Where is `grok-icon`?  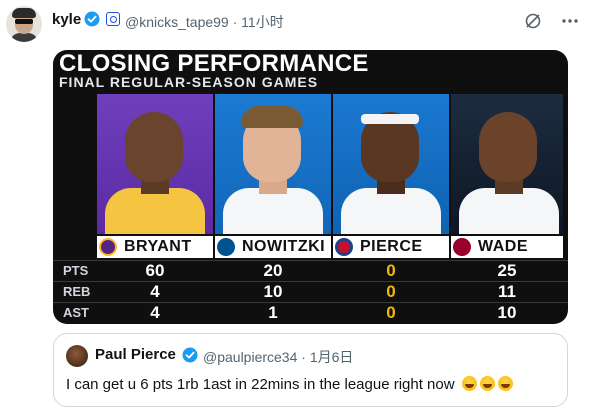
grok-icon is located at coordinates (533, 21).